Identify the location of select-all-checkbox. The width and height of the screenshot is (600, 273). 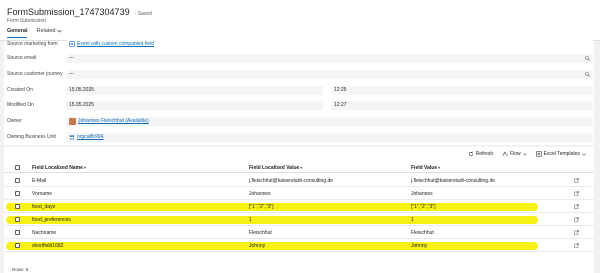
(17, 167).